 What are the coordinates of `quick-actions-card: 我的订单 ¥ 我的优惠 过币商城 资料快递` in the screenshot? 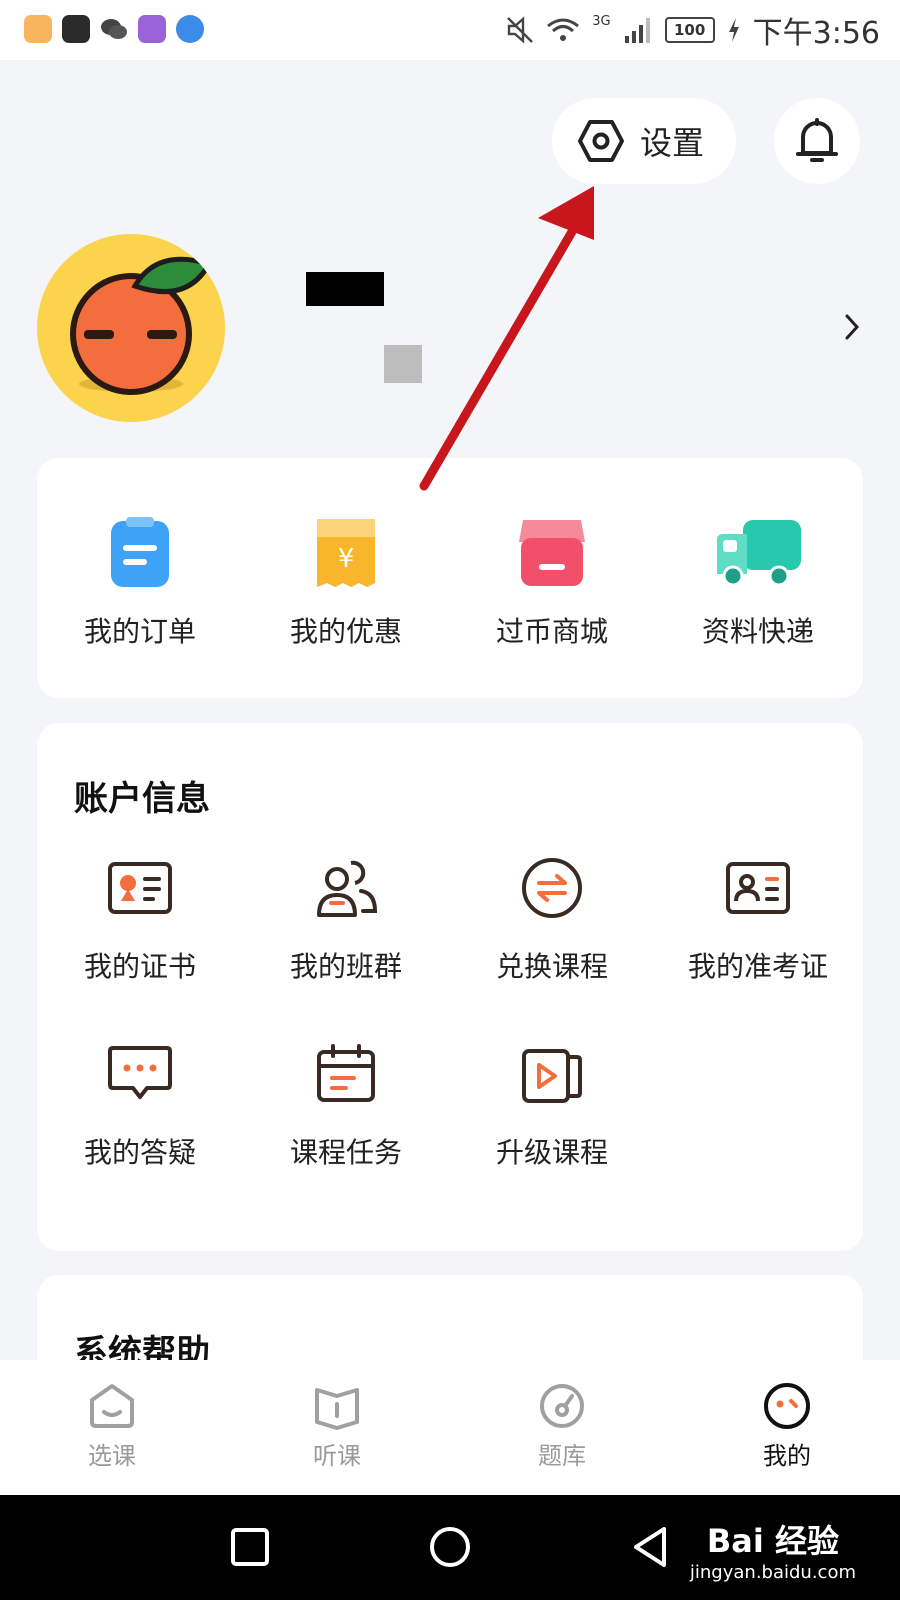 It's located at (450, 578).